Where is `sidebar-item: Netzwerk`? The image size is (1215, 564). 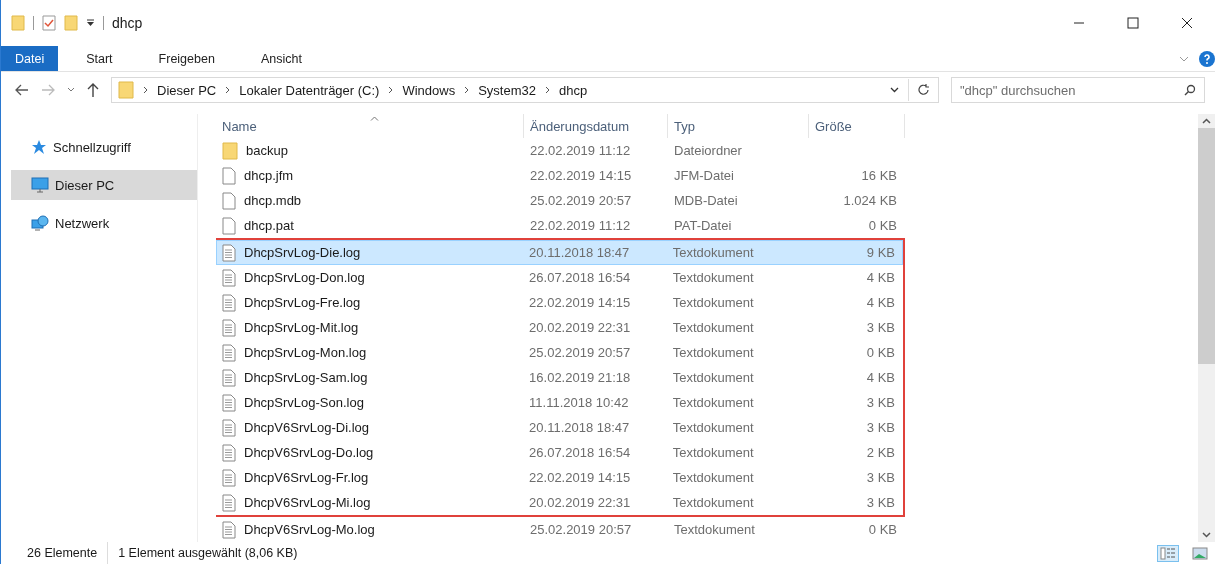 sidebar-item: Netzwerk is located at coordinates (104, 223).